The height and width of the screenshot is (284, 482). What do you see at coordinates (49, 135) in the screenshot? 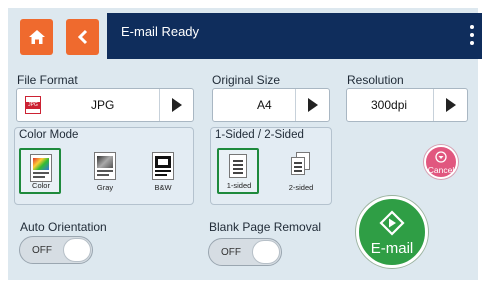
I see `color-mode-label: Color Mode` at bounding box center [49, 135].